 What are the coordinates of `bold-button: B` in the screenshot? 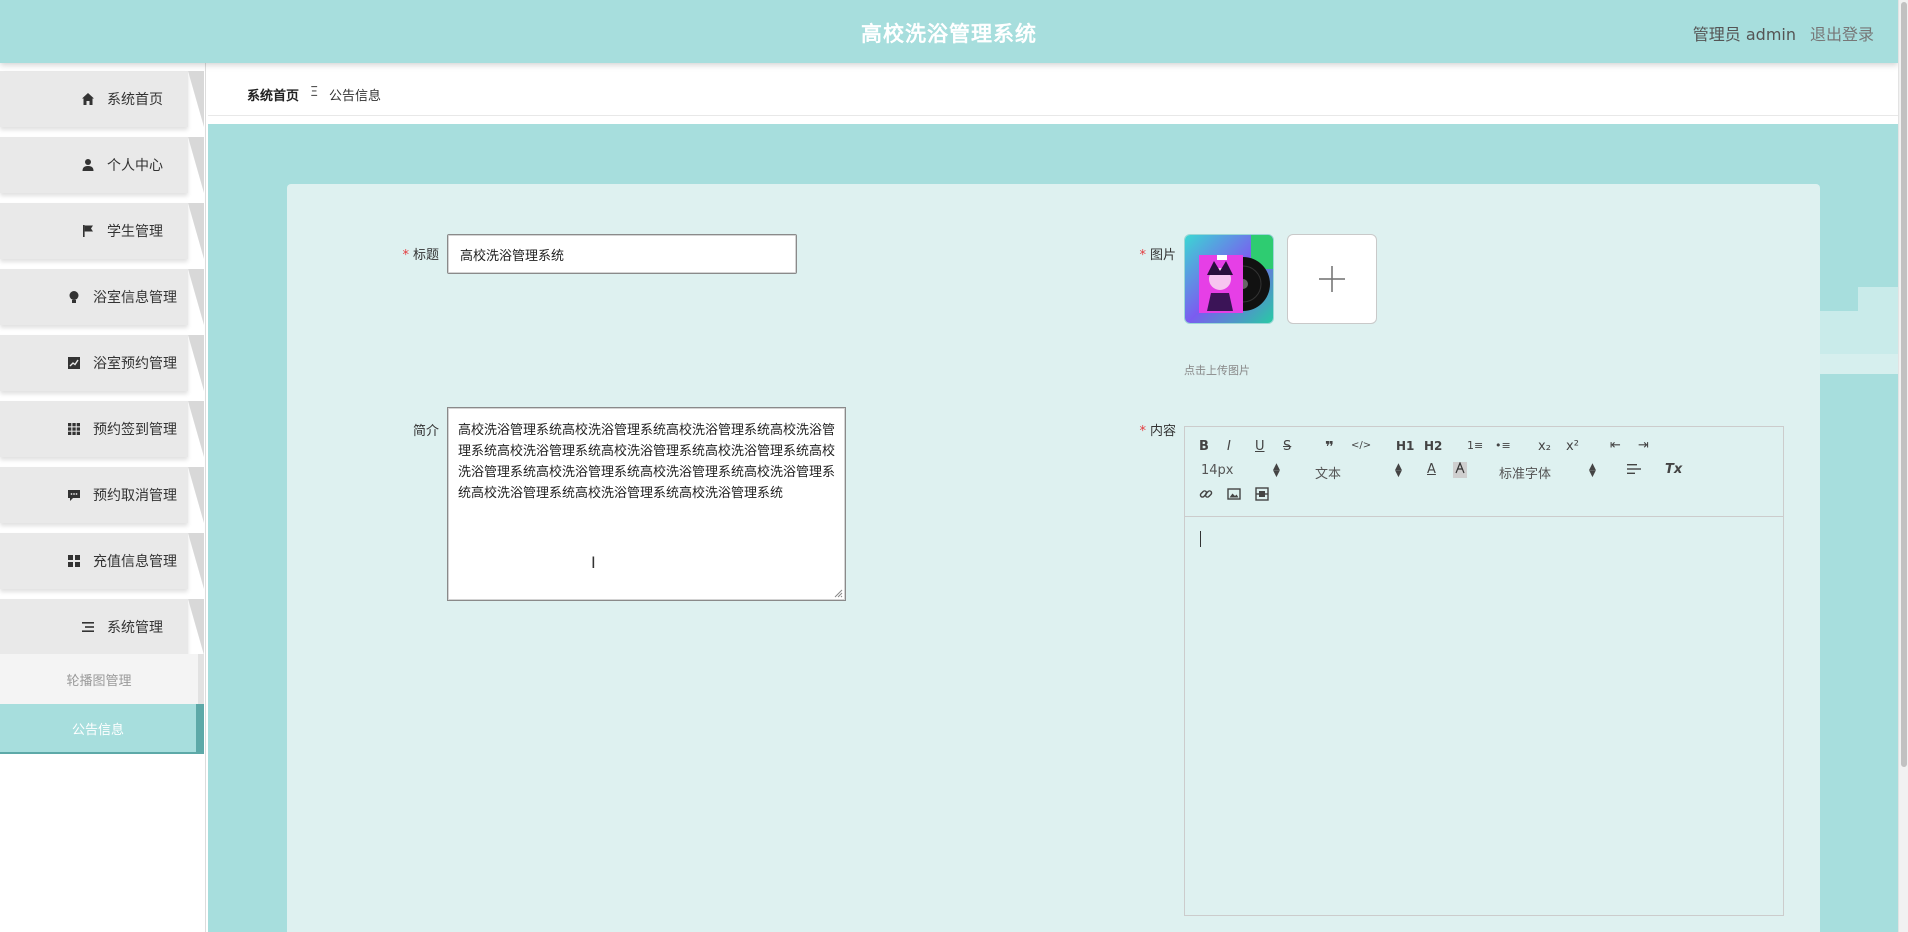 It's located at (1204, 446).